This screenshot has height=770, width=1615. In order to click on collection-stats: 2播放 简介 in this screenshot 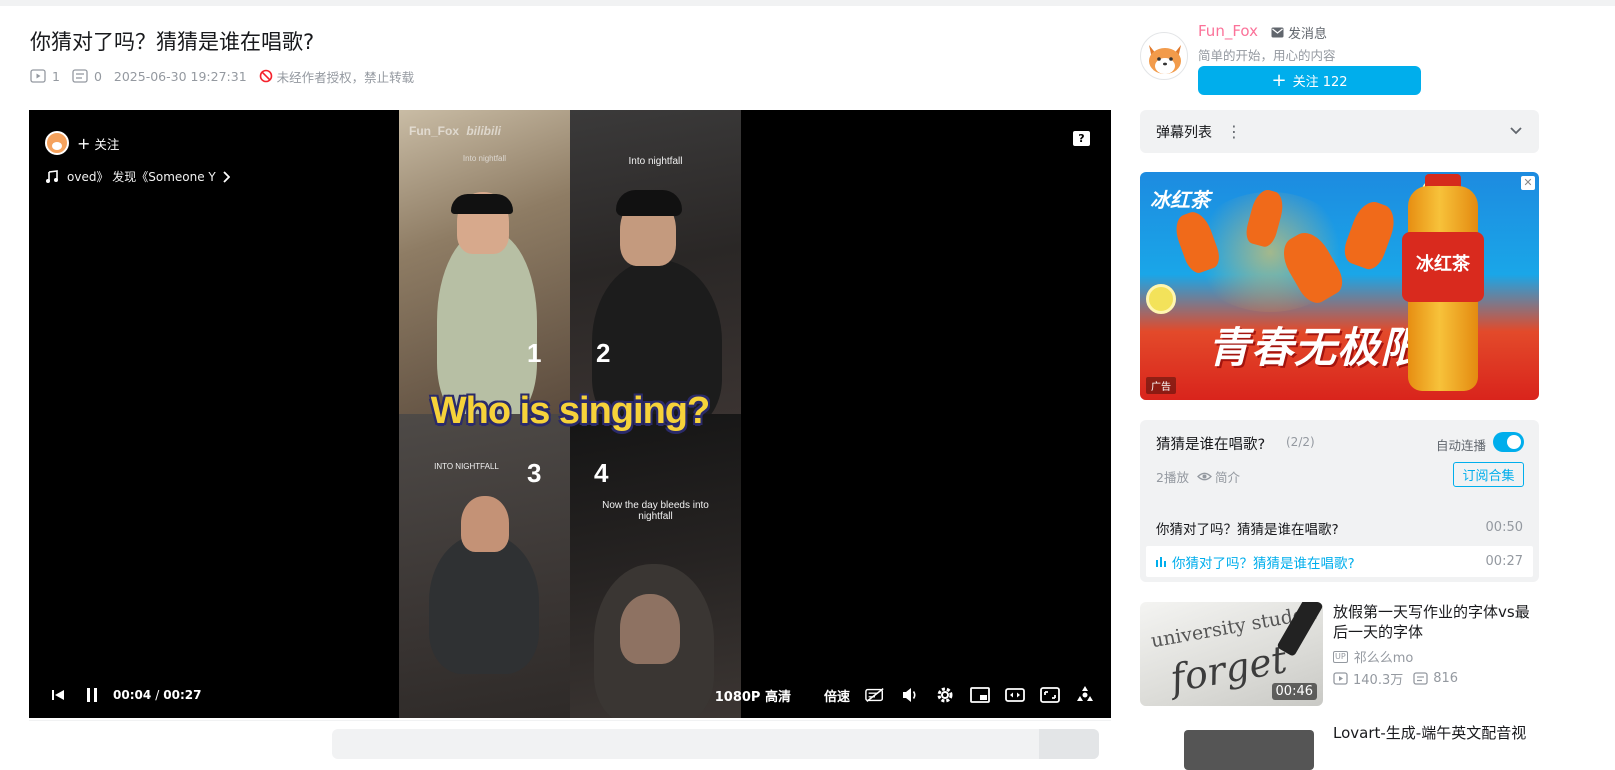, I will do `click(1198, 476)`.